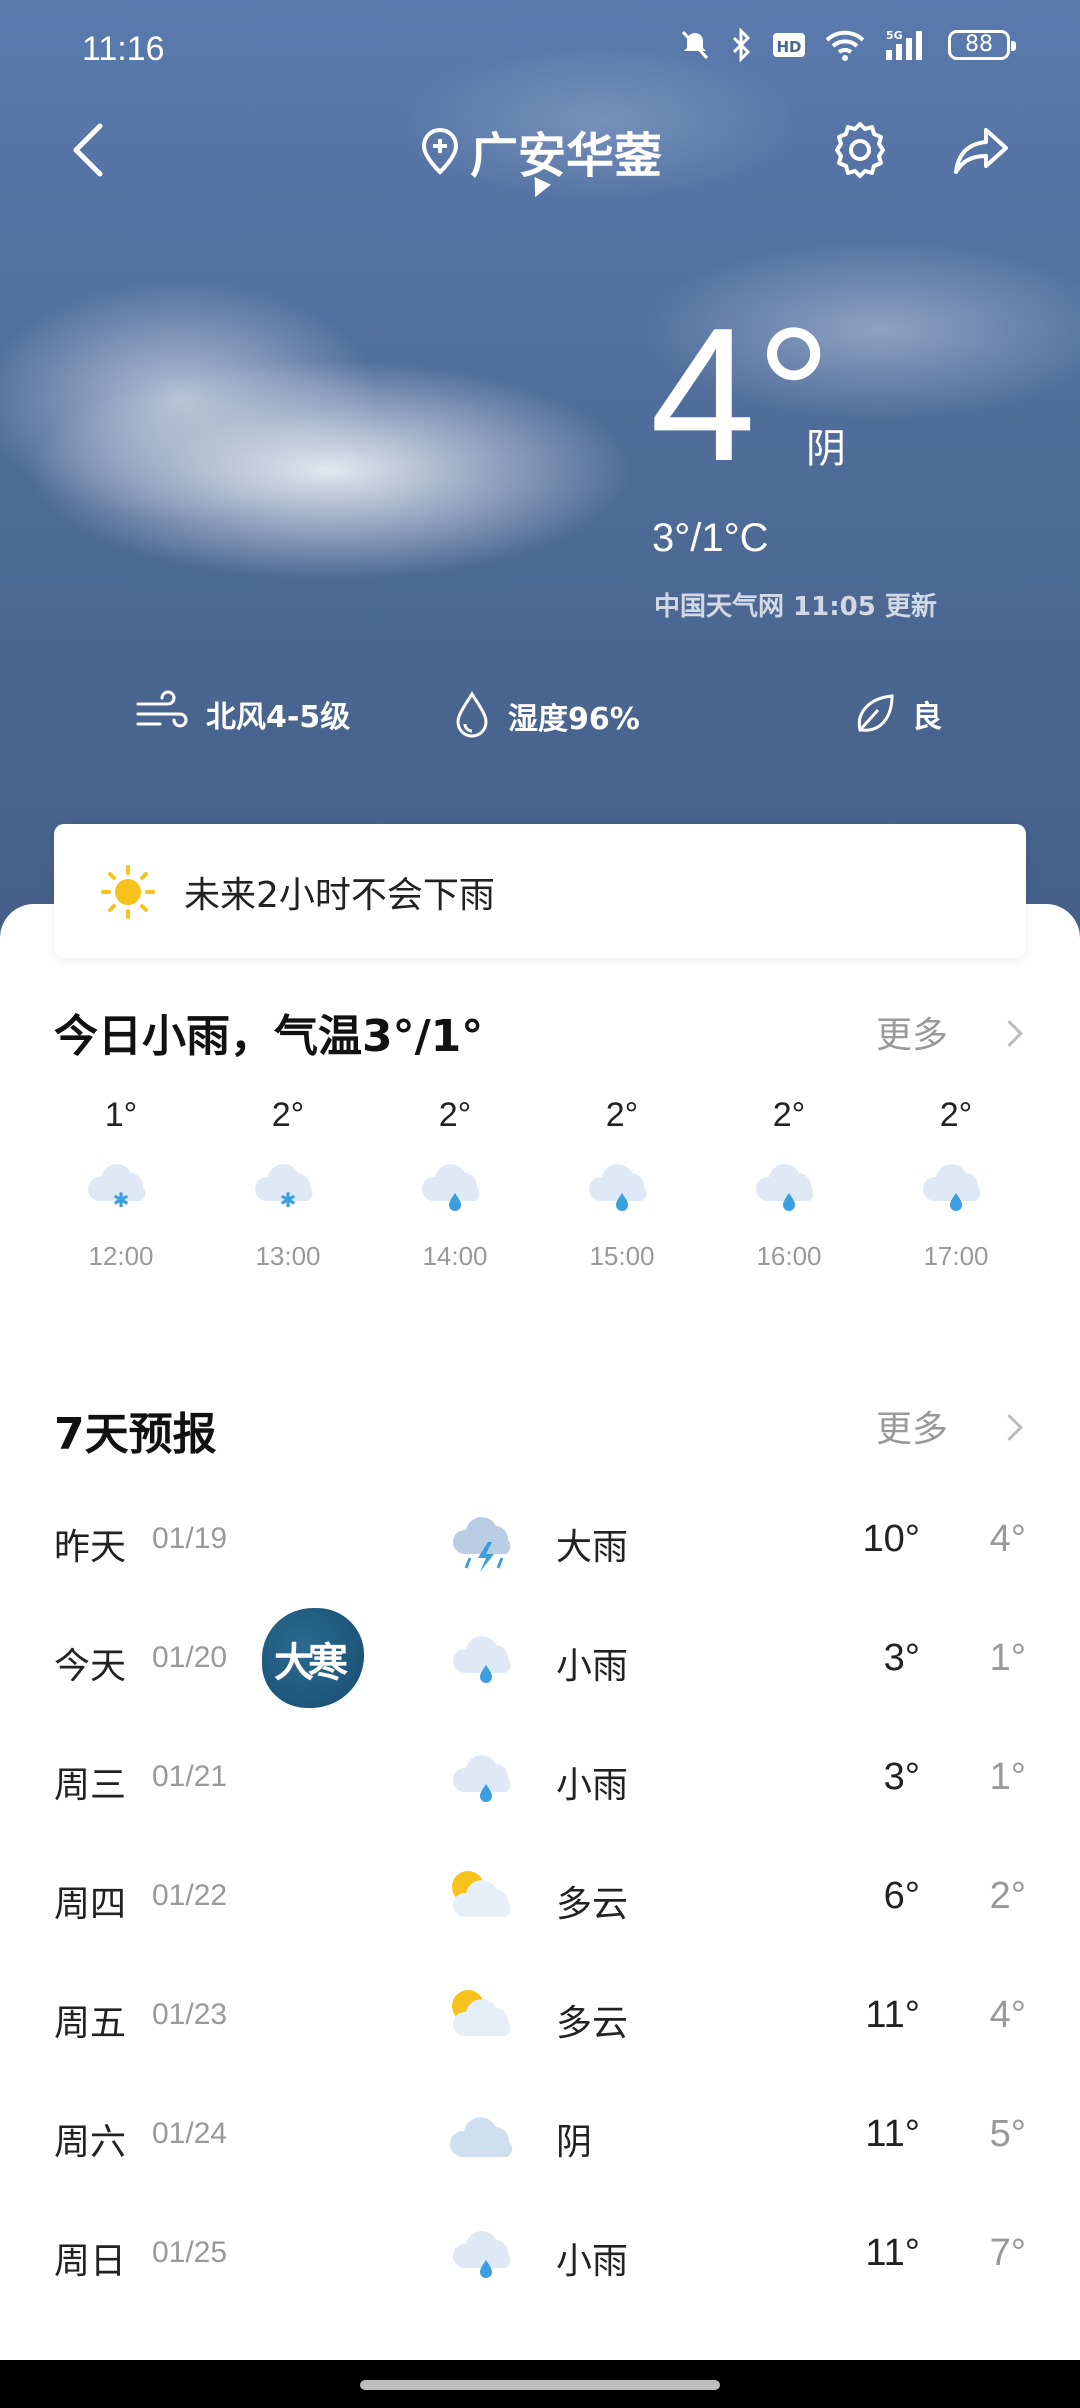  Describe the element at coordinates (981, 150) in the screenshot. I see `share-icon` at that location.